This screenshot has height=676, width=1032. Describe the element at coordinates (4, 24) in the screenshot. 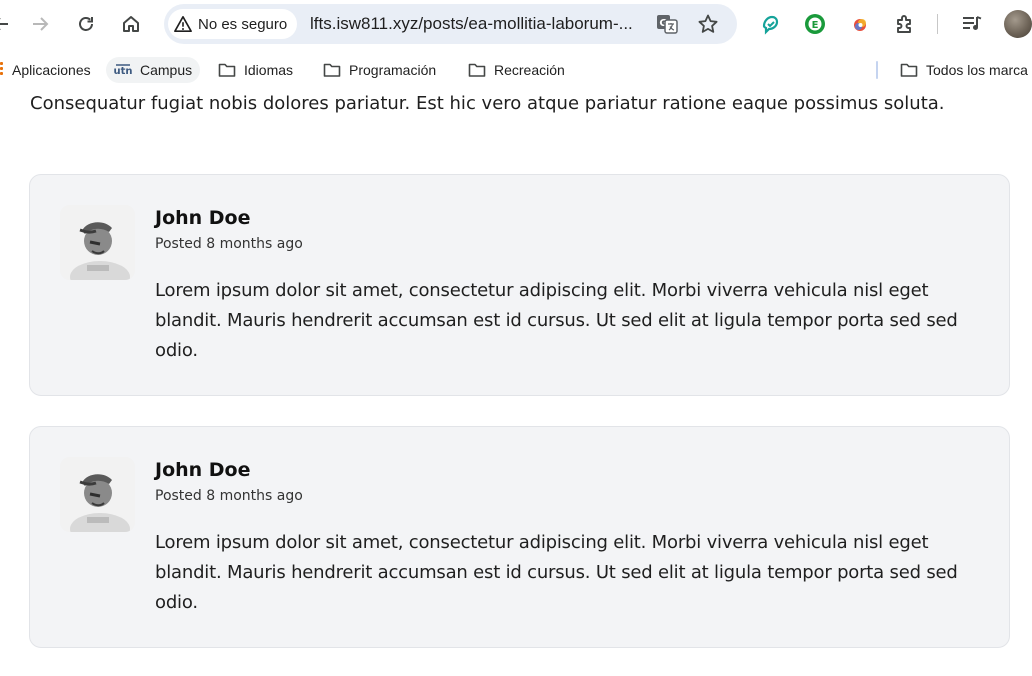

I see `arrow-left-icon` at that location.